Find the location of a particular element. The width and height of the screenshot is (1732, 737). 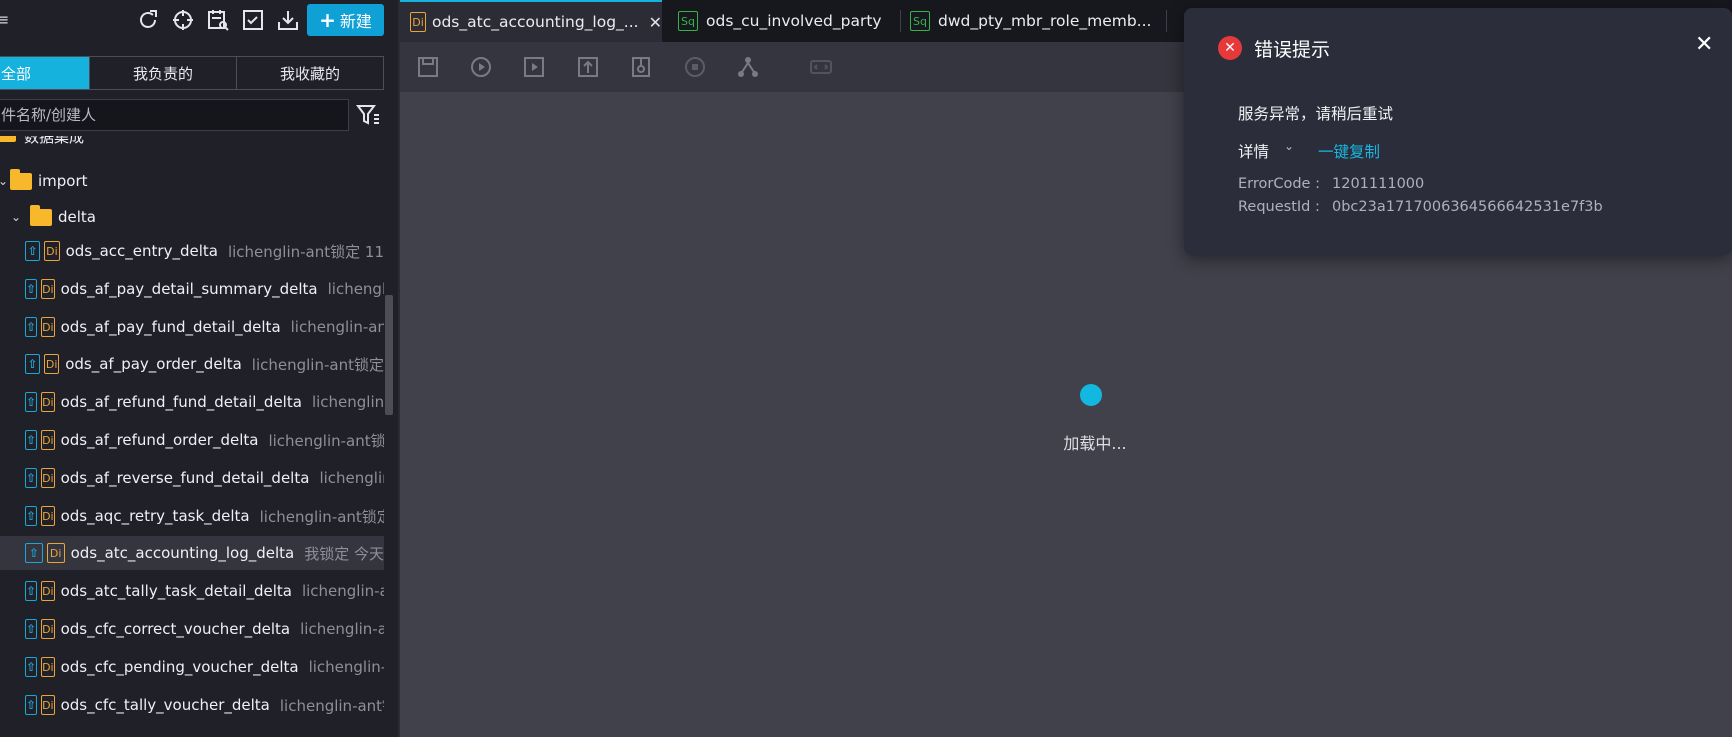

filter-icon is located at coordinates (368, 115).